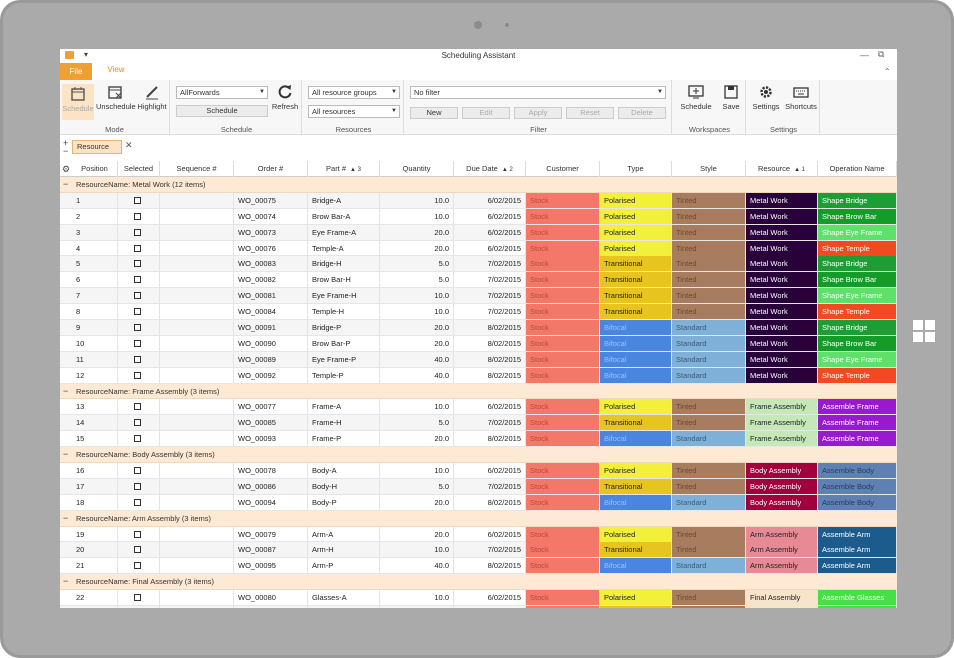  Describe the element at coordinates (152, 97) in the screenshot. I see `highlight-button: Highlight` at that location.